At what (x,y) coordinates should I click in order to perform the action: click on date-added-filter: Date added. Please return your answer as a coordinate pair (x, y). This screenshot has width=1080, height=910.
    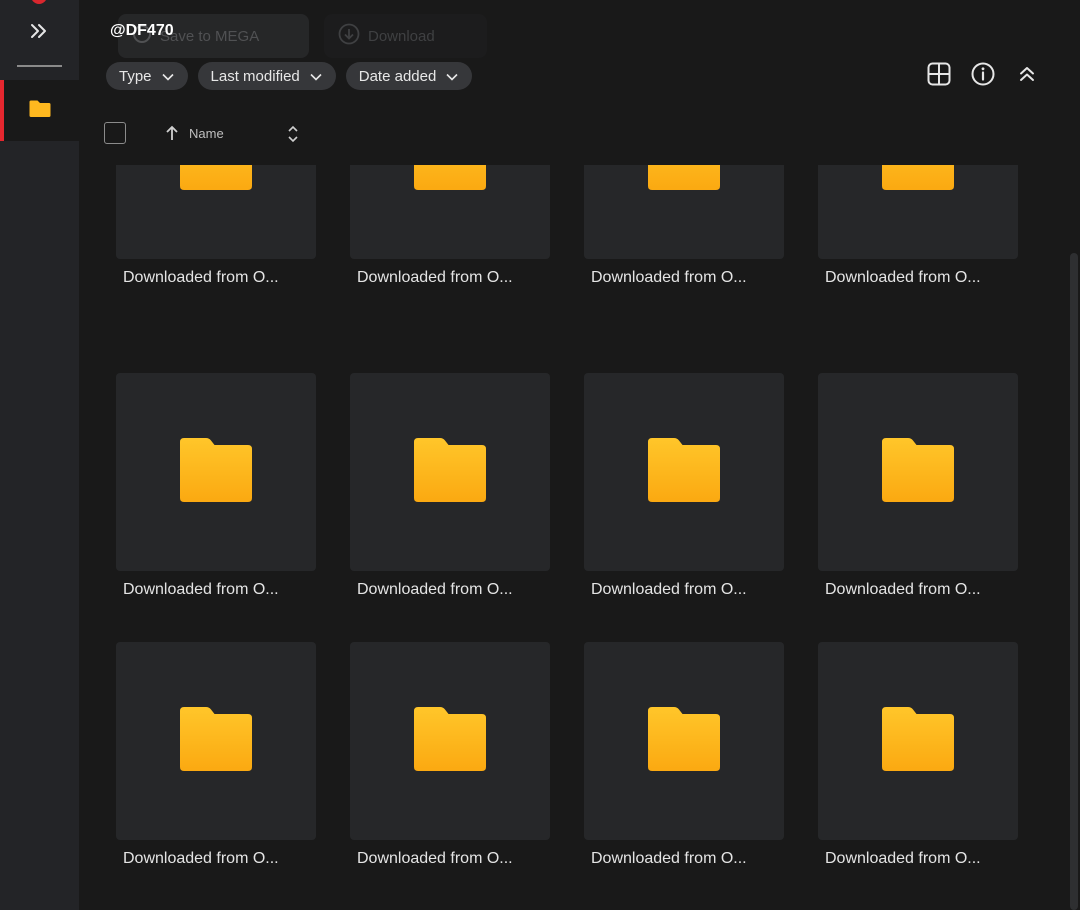
    Looking at the image, I should click on (409, 76).